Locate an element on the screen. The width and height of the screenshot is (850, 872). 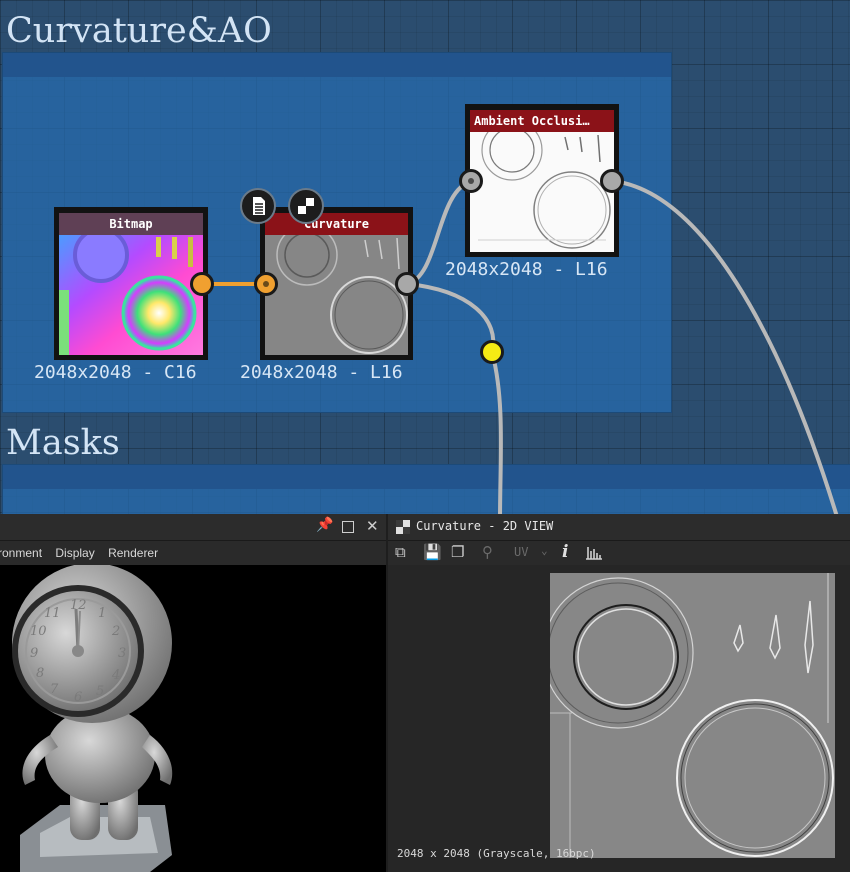
2d-view-image is located at coordinates (692, 715).